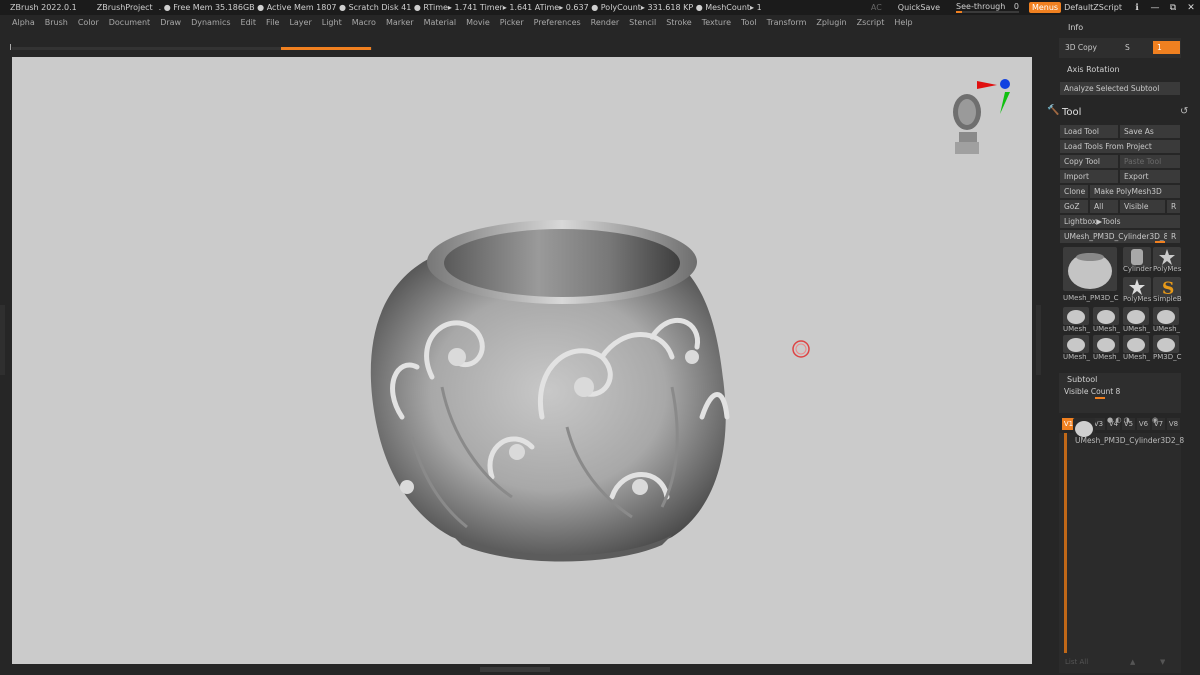 This screenshot has height=675, width=1200. What do you see at coordinates (1166, 47) in the screenshot?
I see `copy3d-value-field: 1` at bounding box center [1166, 47].